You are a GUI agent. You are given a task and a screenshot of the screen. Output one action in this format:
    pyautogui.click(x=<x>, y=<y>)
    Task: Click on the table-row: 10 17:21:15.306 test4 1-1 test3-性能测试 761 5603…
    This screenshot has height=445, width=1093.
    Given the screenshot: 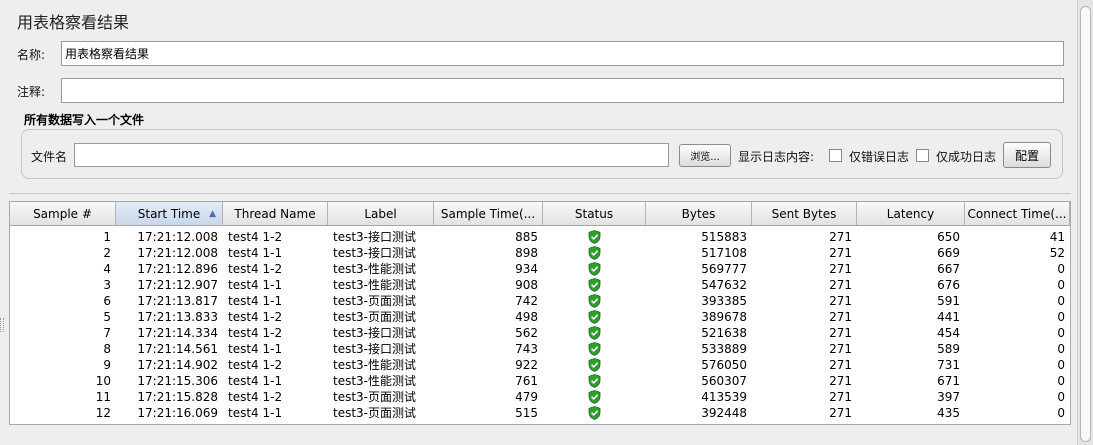 What is the action you would take?
    pyautogui.click(x=540, y=381)
    